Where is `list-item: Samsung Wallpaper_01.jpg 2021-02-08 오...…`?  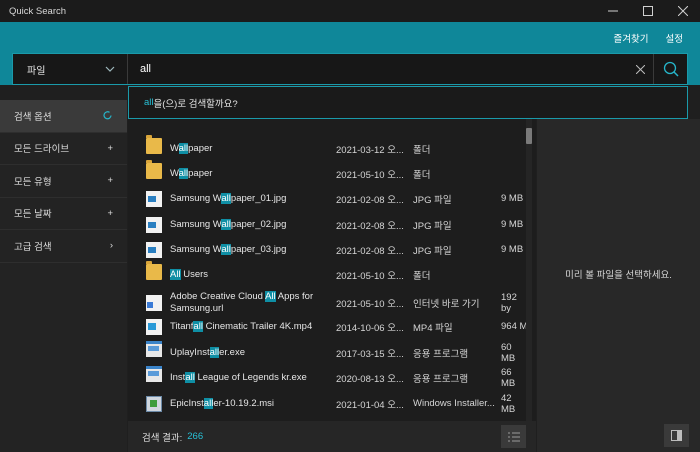
list-item: Samsung Wallpaper_01.jpg 2021-02-08 오...… is located at coordinates (328, 199).